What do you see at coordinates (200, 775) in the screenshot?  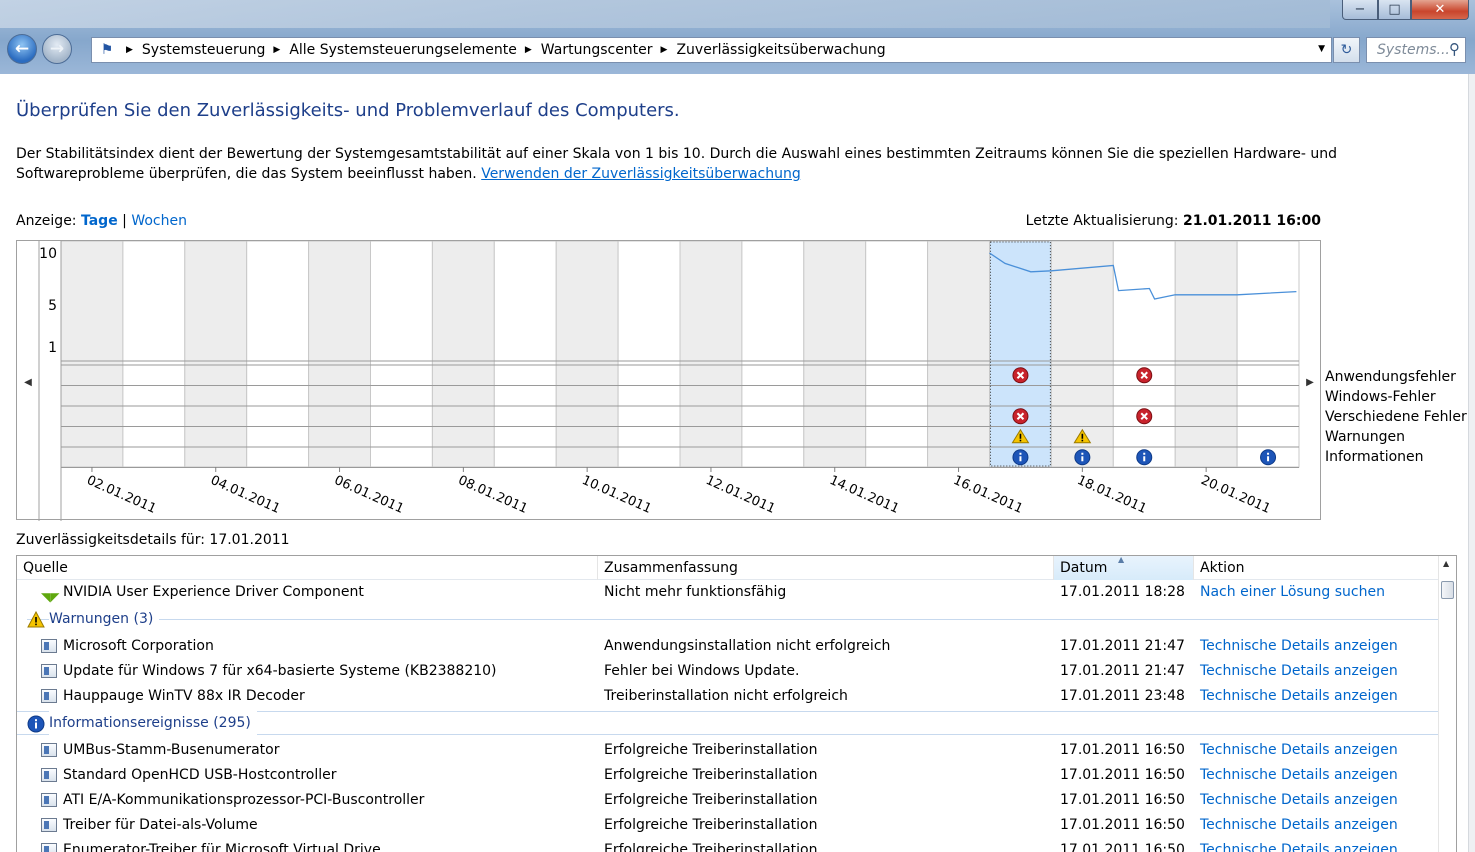 I see `cell-source: Standard OpenHCD USB-Hostcontroller` at bounding box center [200, 775].